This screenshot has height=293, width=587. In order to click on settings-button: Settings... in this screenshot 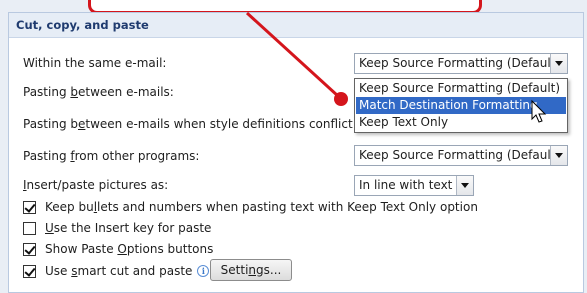, I will do `click(251, 270)`.